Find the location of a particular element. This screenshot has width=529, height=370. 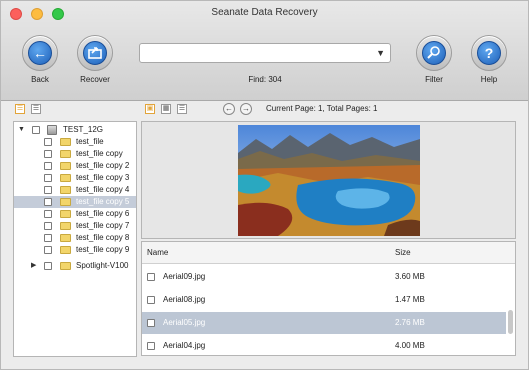

column-size-header: Size is located at coordinates (403, 253).